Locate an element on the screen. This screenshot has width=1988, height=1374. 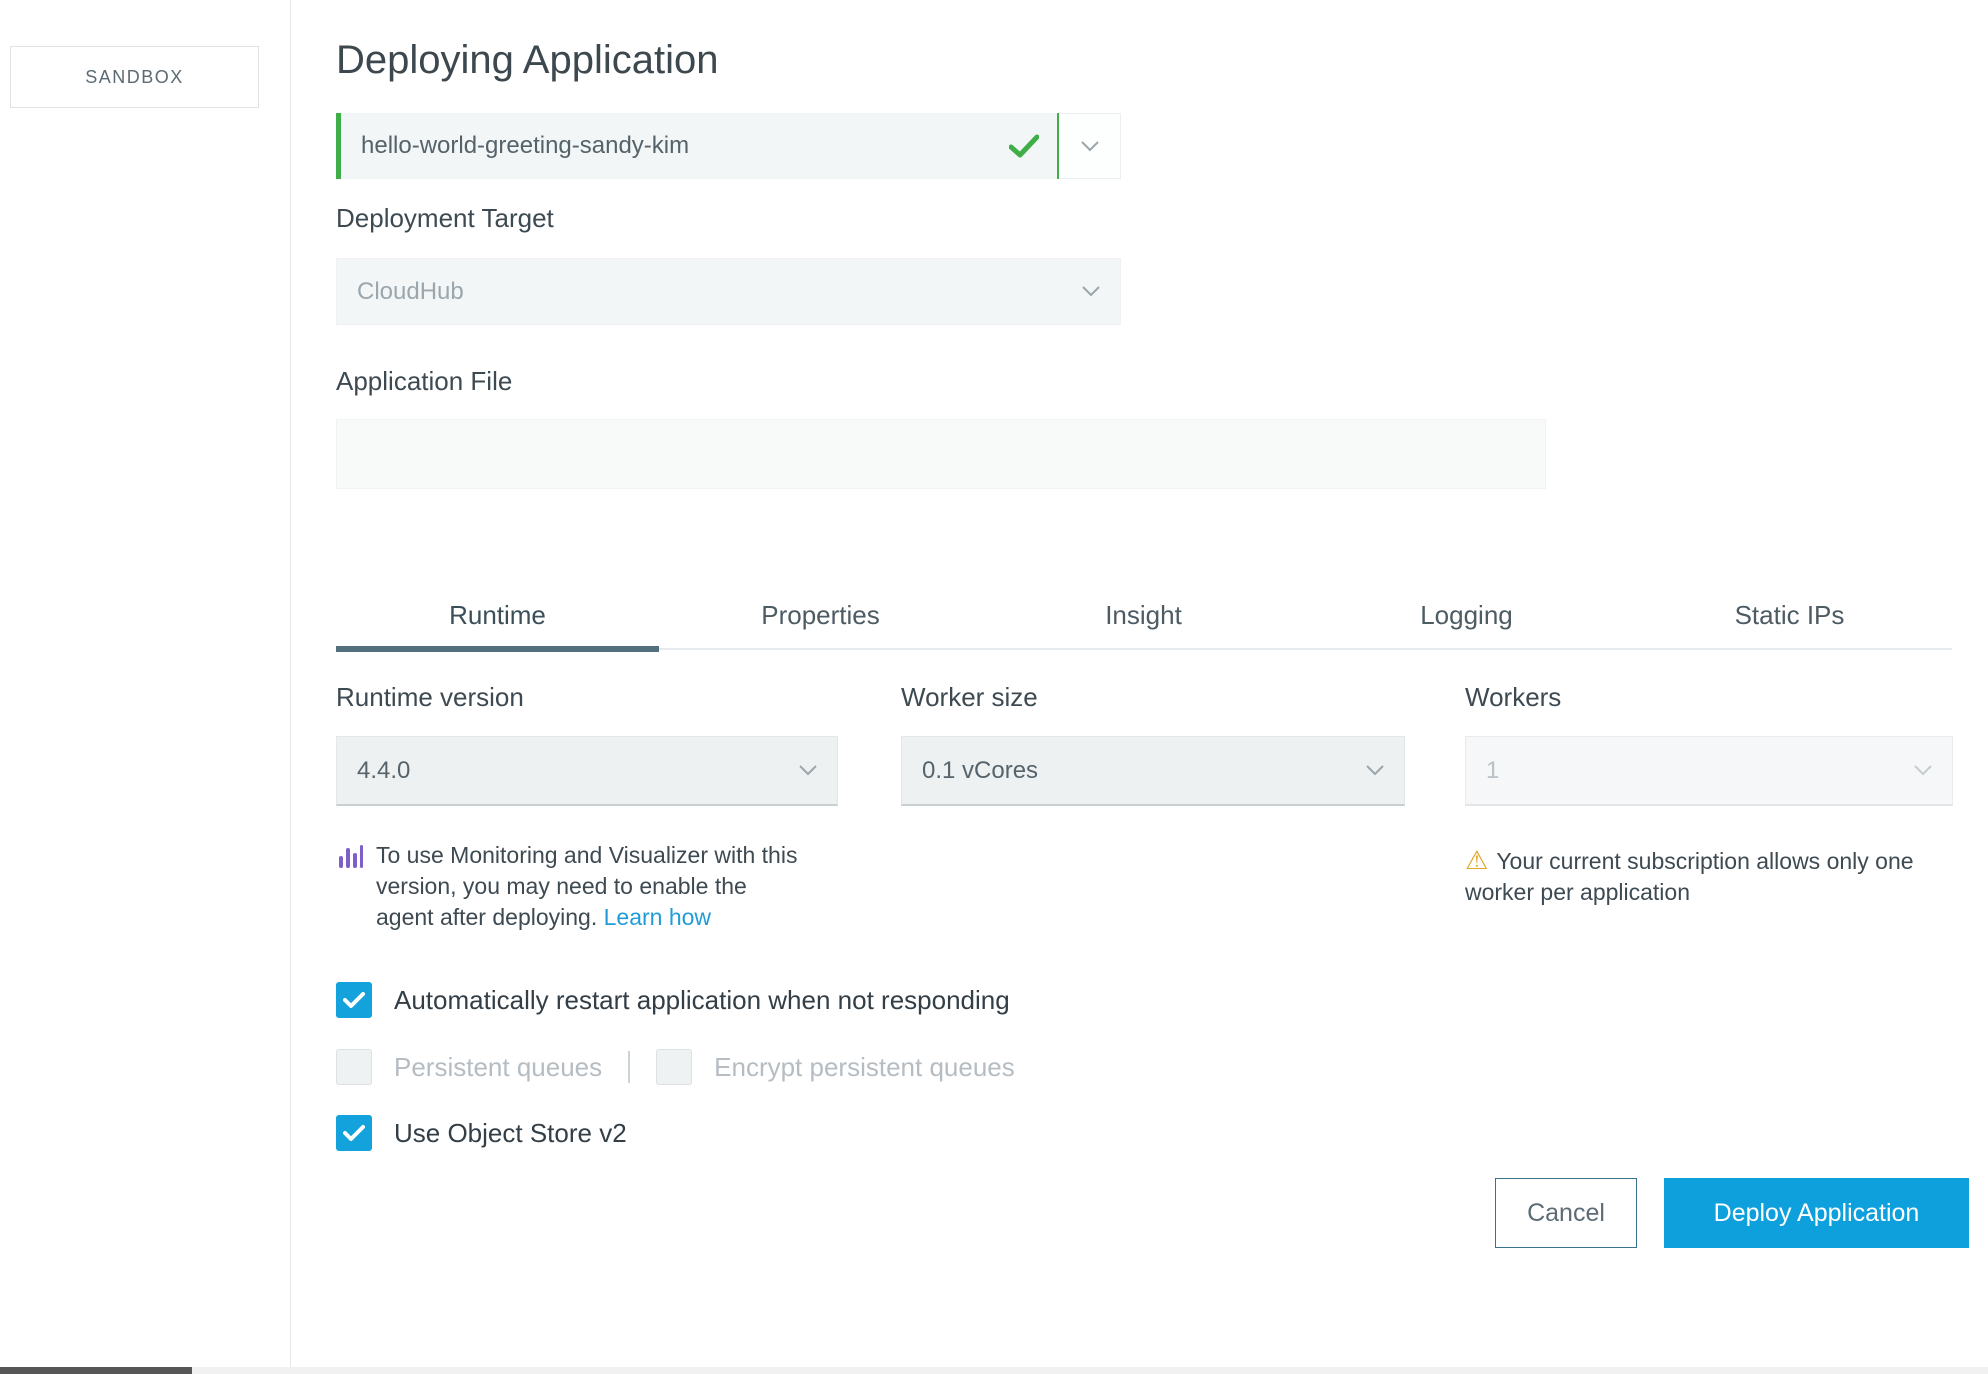
application-name-value: hello-world-greeting-sandy-kim is located at coordinates (525, 145).